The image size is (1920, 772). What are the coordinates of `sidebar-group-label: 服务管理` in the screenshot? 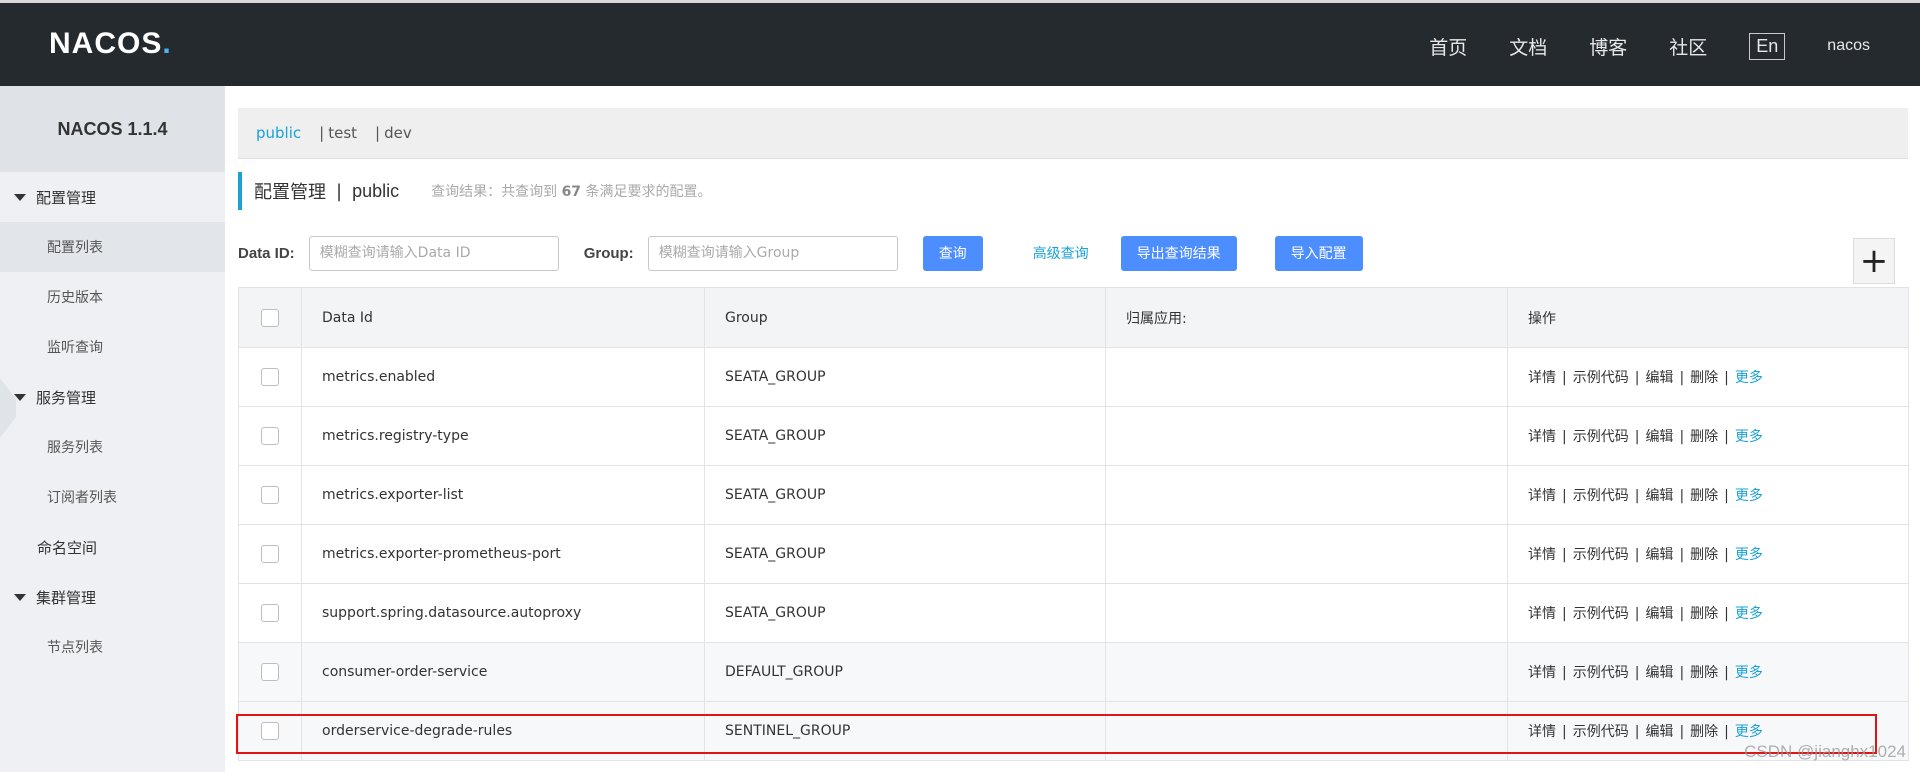 It's located at (66, 397).